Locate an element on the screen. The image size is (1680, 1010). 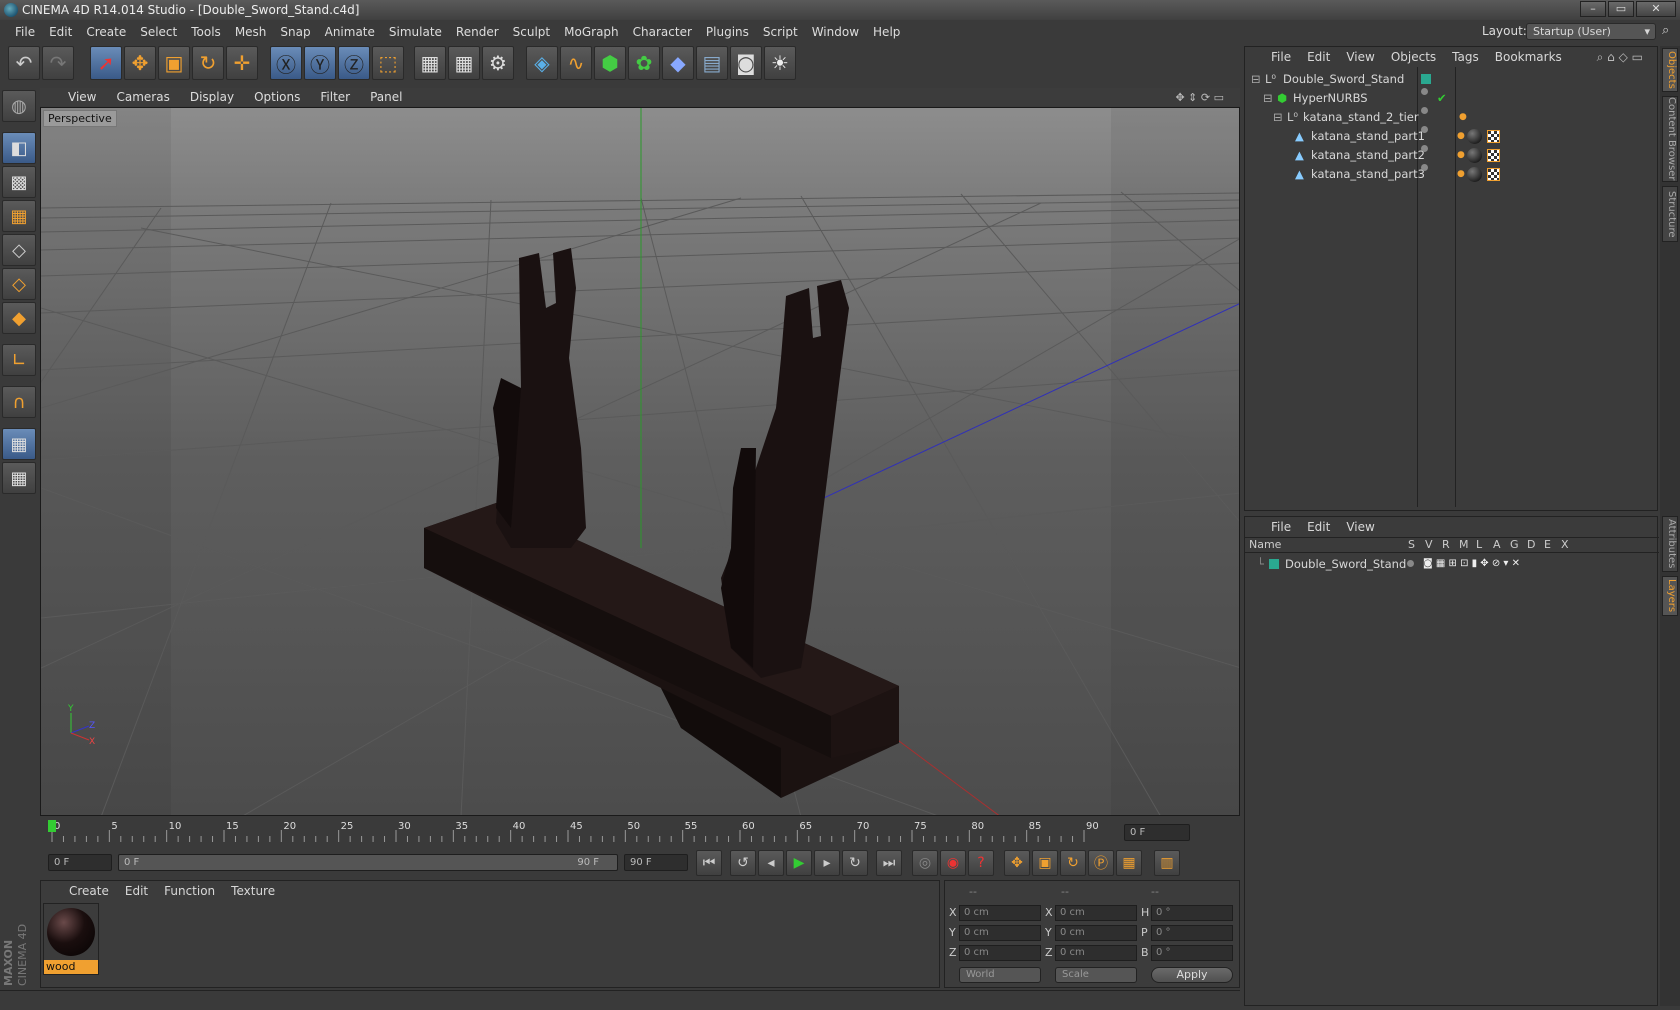
key-scale-icon: ▣ is located at coordinates (1045, 863).